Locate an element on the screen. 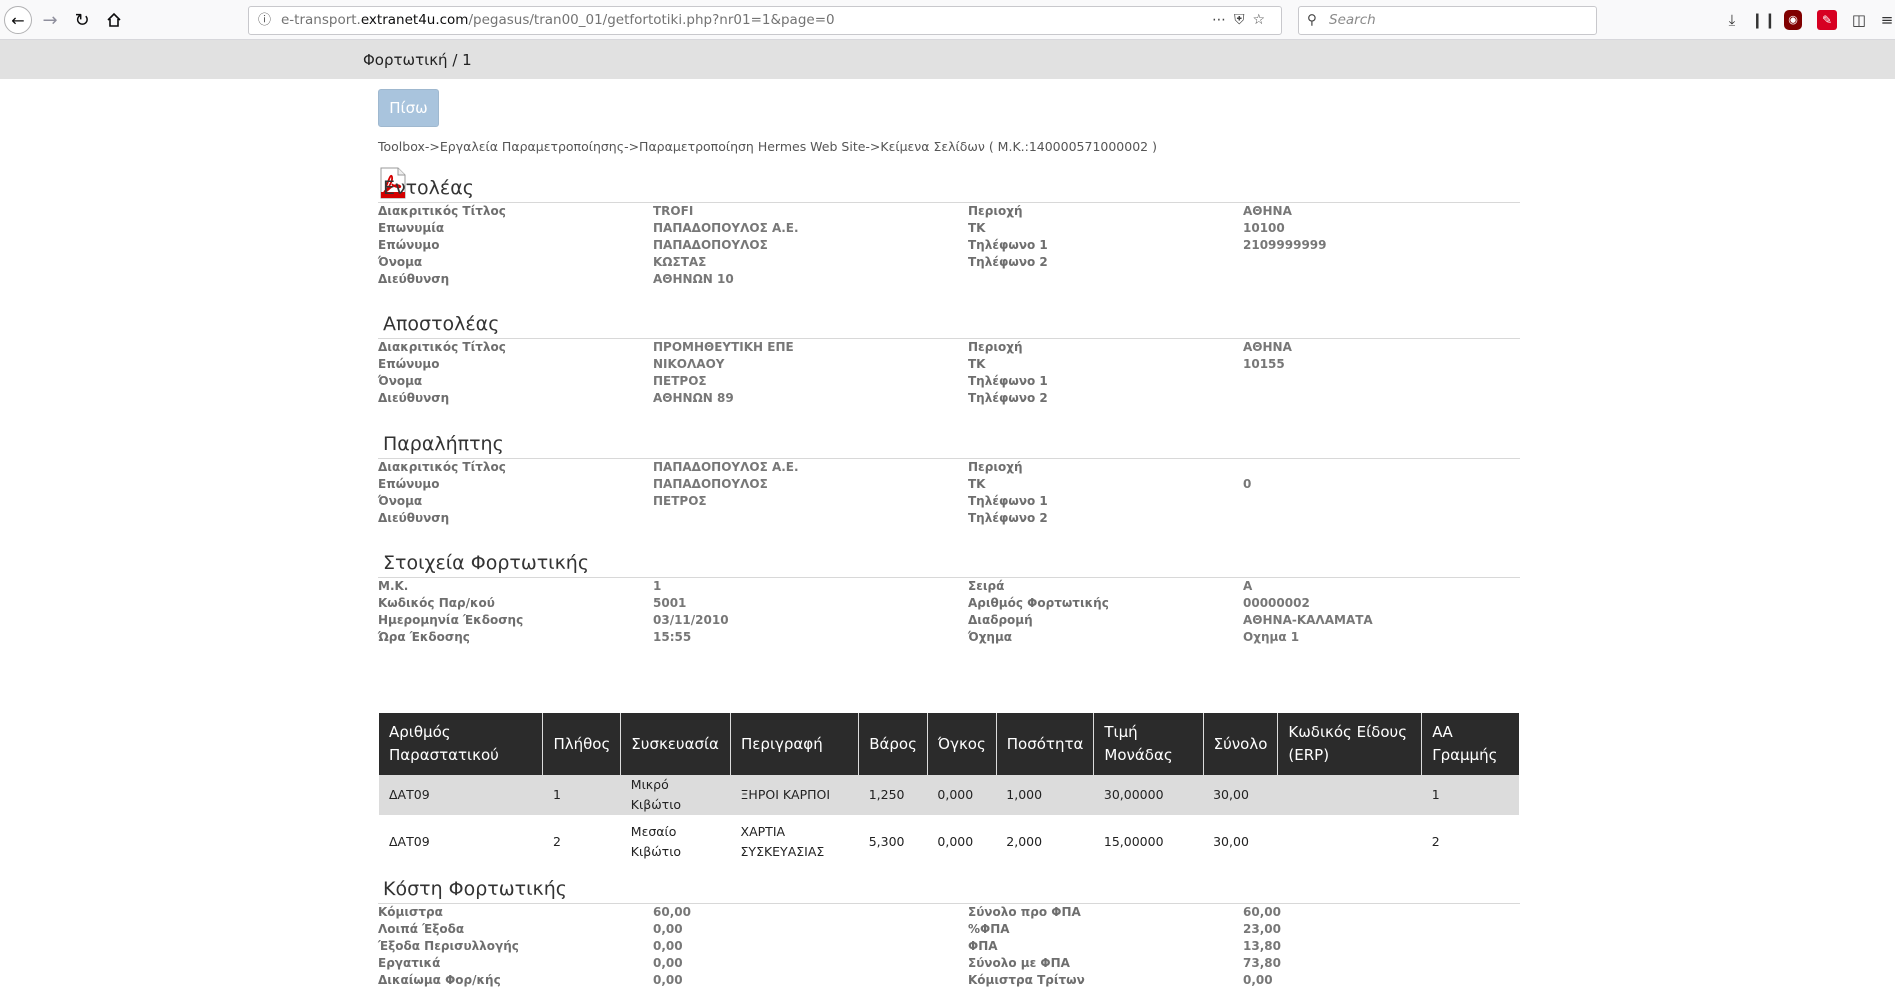 This screenshot has width=1895, height=999. field-value: ΑΘΗΝΩΝ 10 is located at coordinates (693, 279).